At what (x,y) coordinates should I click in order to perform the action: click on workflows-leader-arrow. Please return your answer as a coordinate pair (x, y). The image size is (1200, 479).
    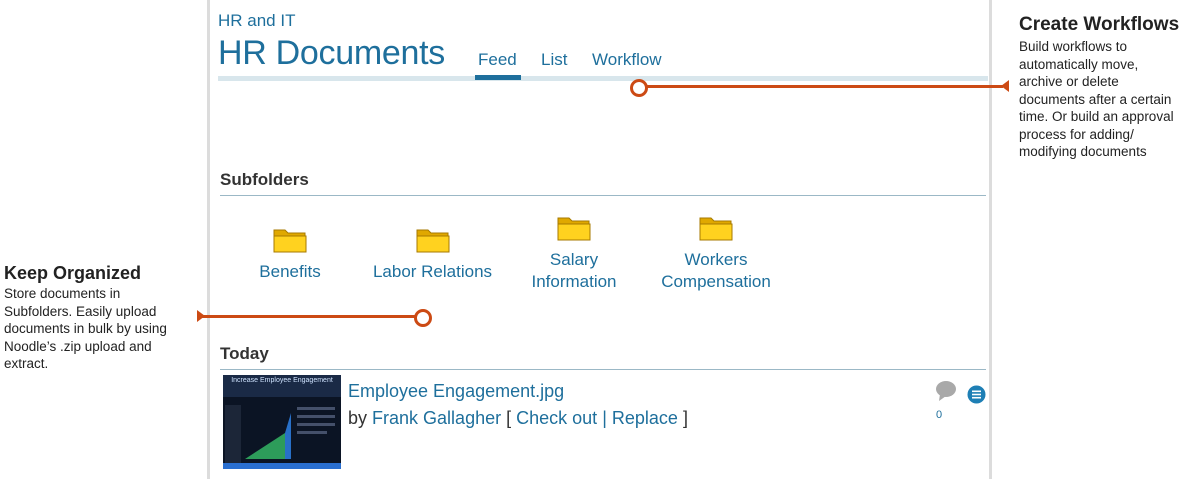
    Looking at the image, I should click on (1005, 86).